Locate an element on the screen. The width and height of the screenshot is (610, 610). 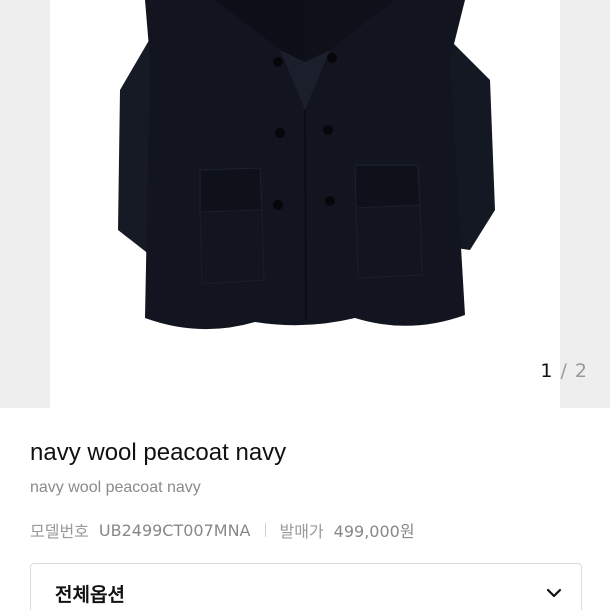
release-price-value: 499,000원 is located at coordinates (374, 531).